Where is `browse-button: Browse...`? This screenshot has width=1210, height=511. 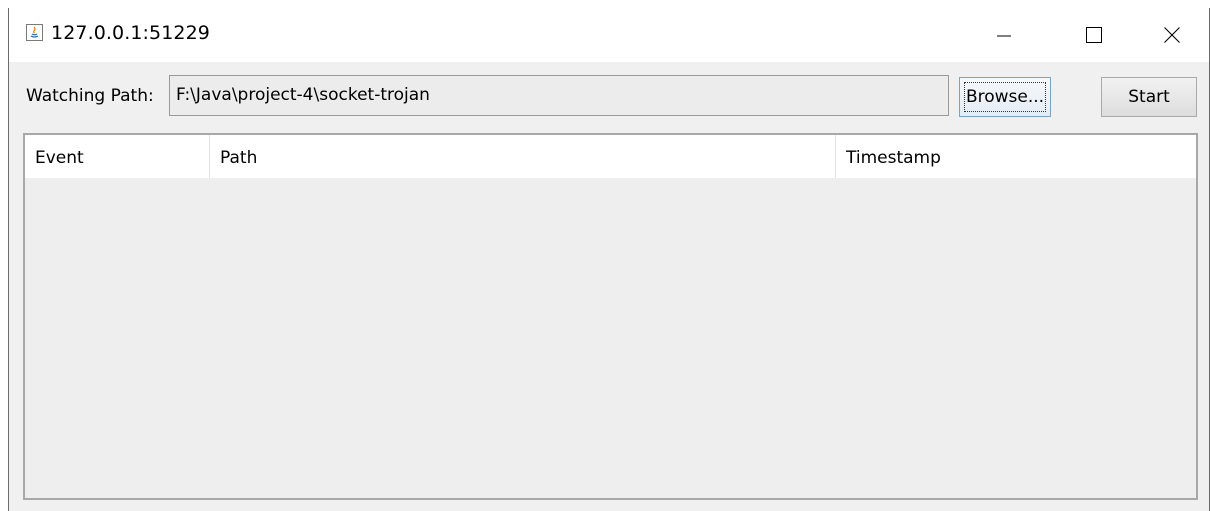
browse-button: Browse... is located at coordinates (1005, 97).